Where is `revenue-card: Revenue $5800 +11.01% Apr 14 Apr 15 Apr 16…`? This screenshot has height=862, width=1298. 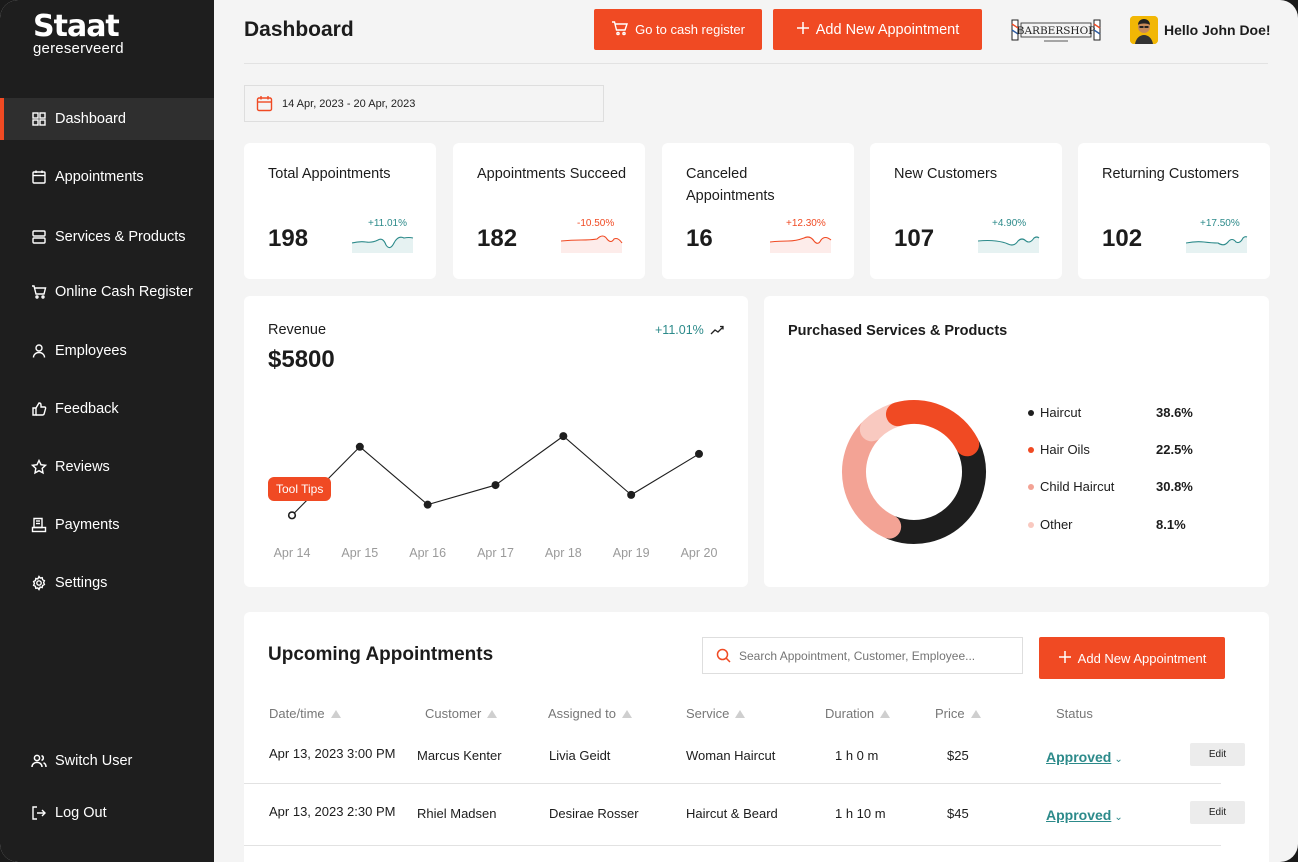 revenue-card: Revenue $5800 +11.01% Apr 14 Apr 15 Apr 16… is located at coordinates (496, 441).